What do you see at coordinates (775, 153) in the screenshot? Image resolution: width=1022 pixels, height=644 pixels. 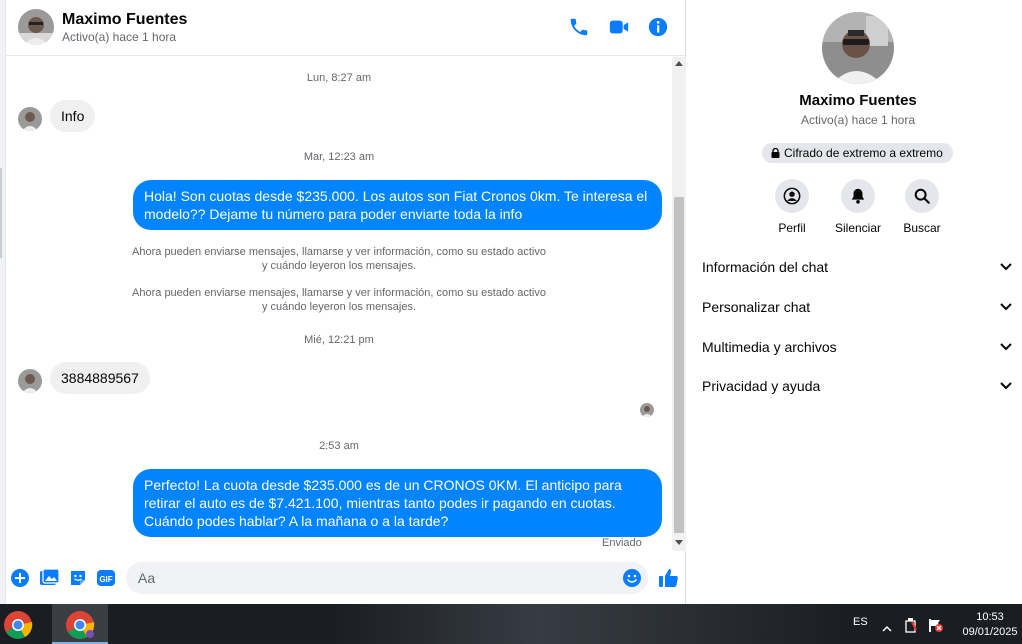 I see `lock-icon` at bounding box center [775, 153].